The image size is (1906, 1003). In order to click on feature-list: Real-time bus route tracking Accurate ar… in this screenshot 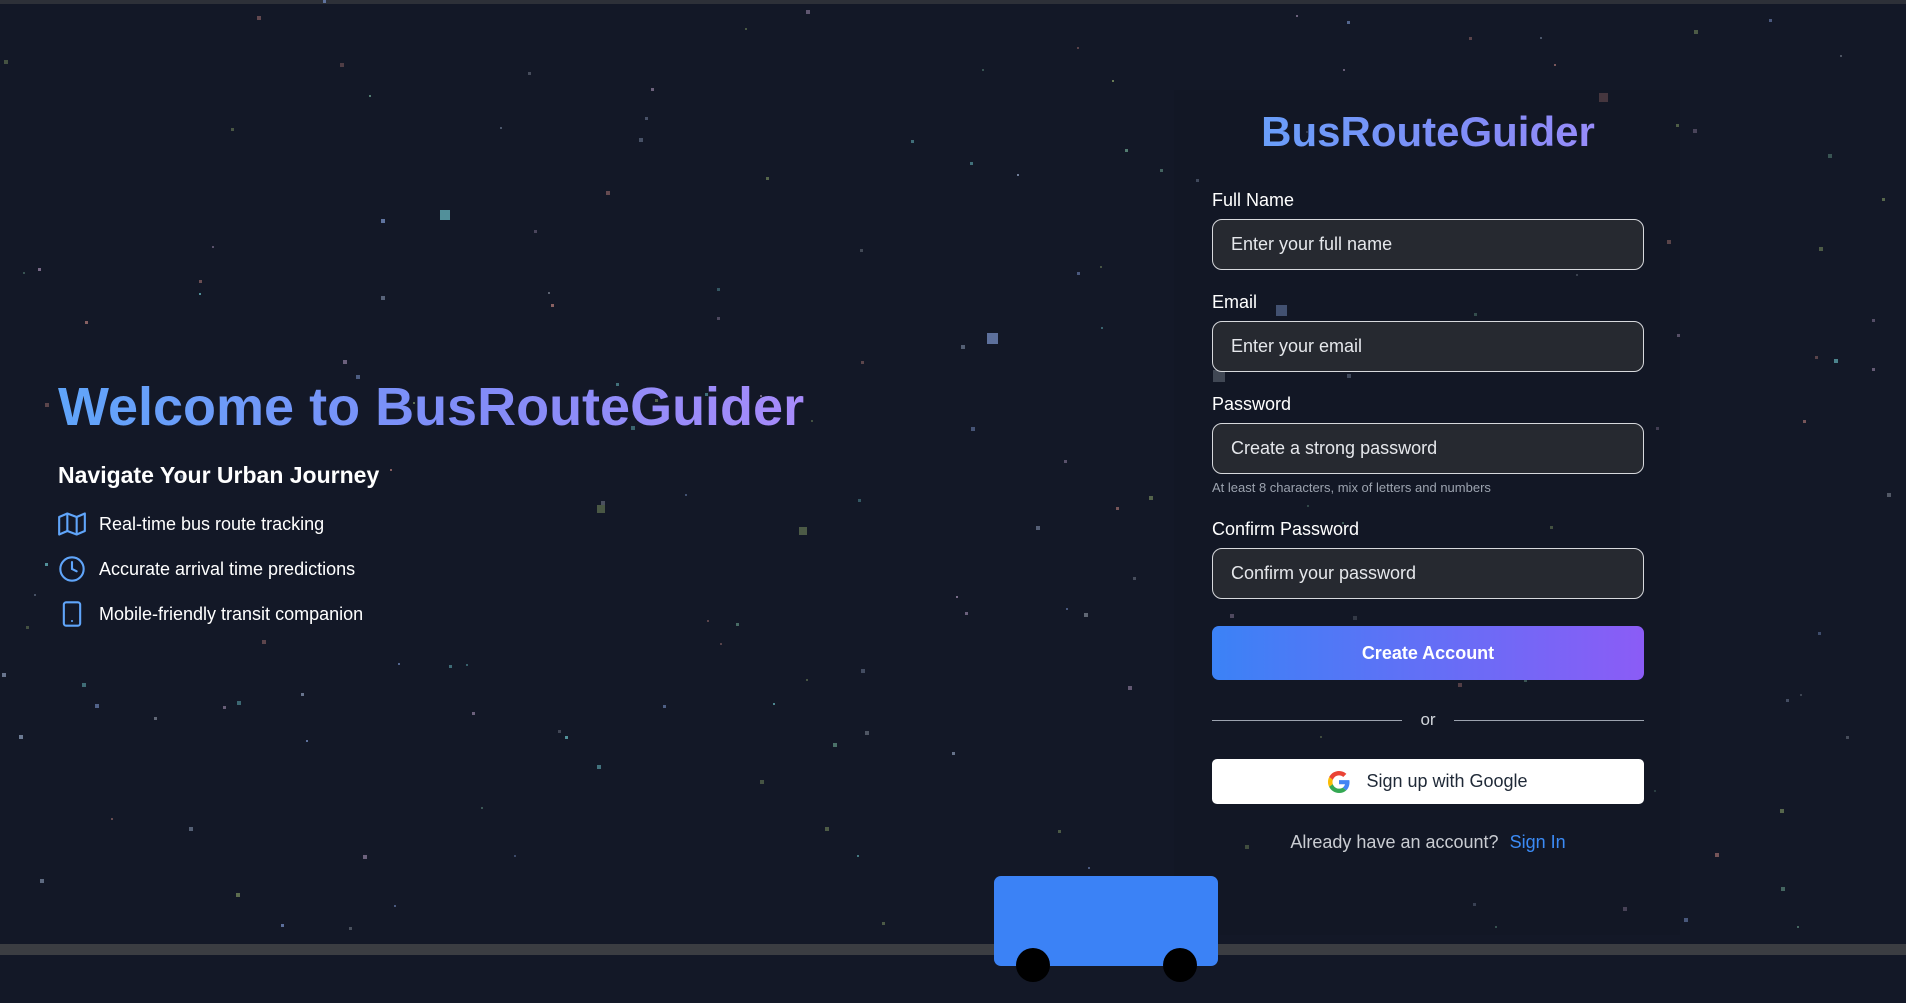, I will do `click(431, 569)`.